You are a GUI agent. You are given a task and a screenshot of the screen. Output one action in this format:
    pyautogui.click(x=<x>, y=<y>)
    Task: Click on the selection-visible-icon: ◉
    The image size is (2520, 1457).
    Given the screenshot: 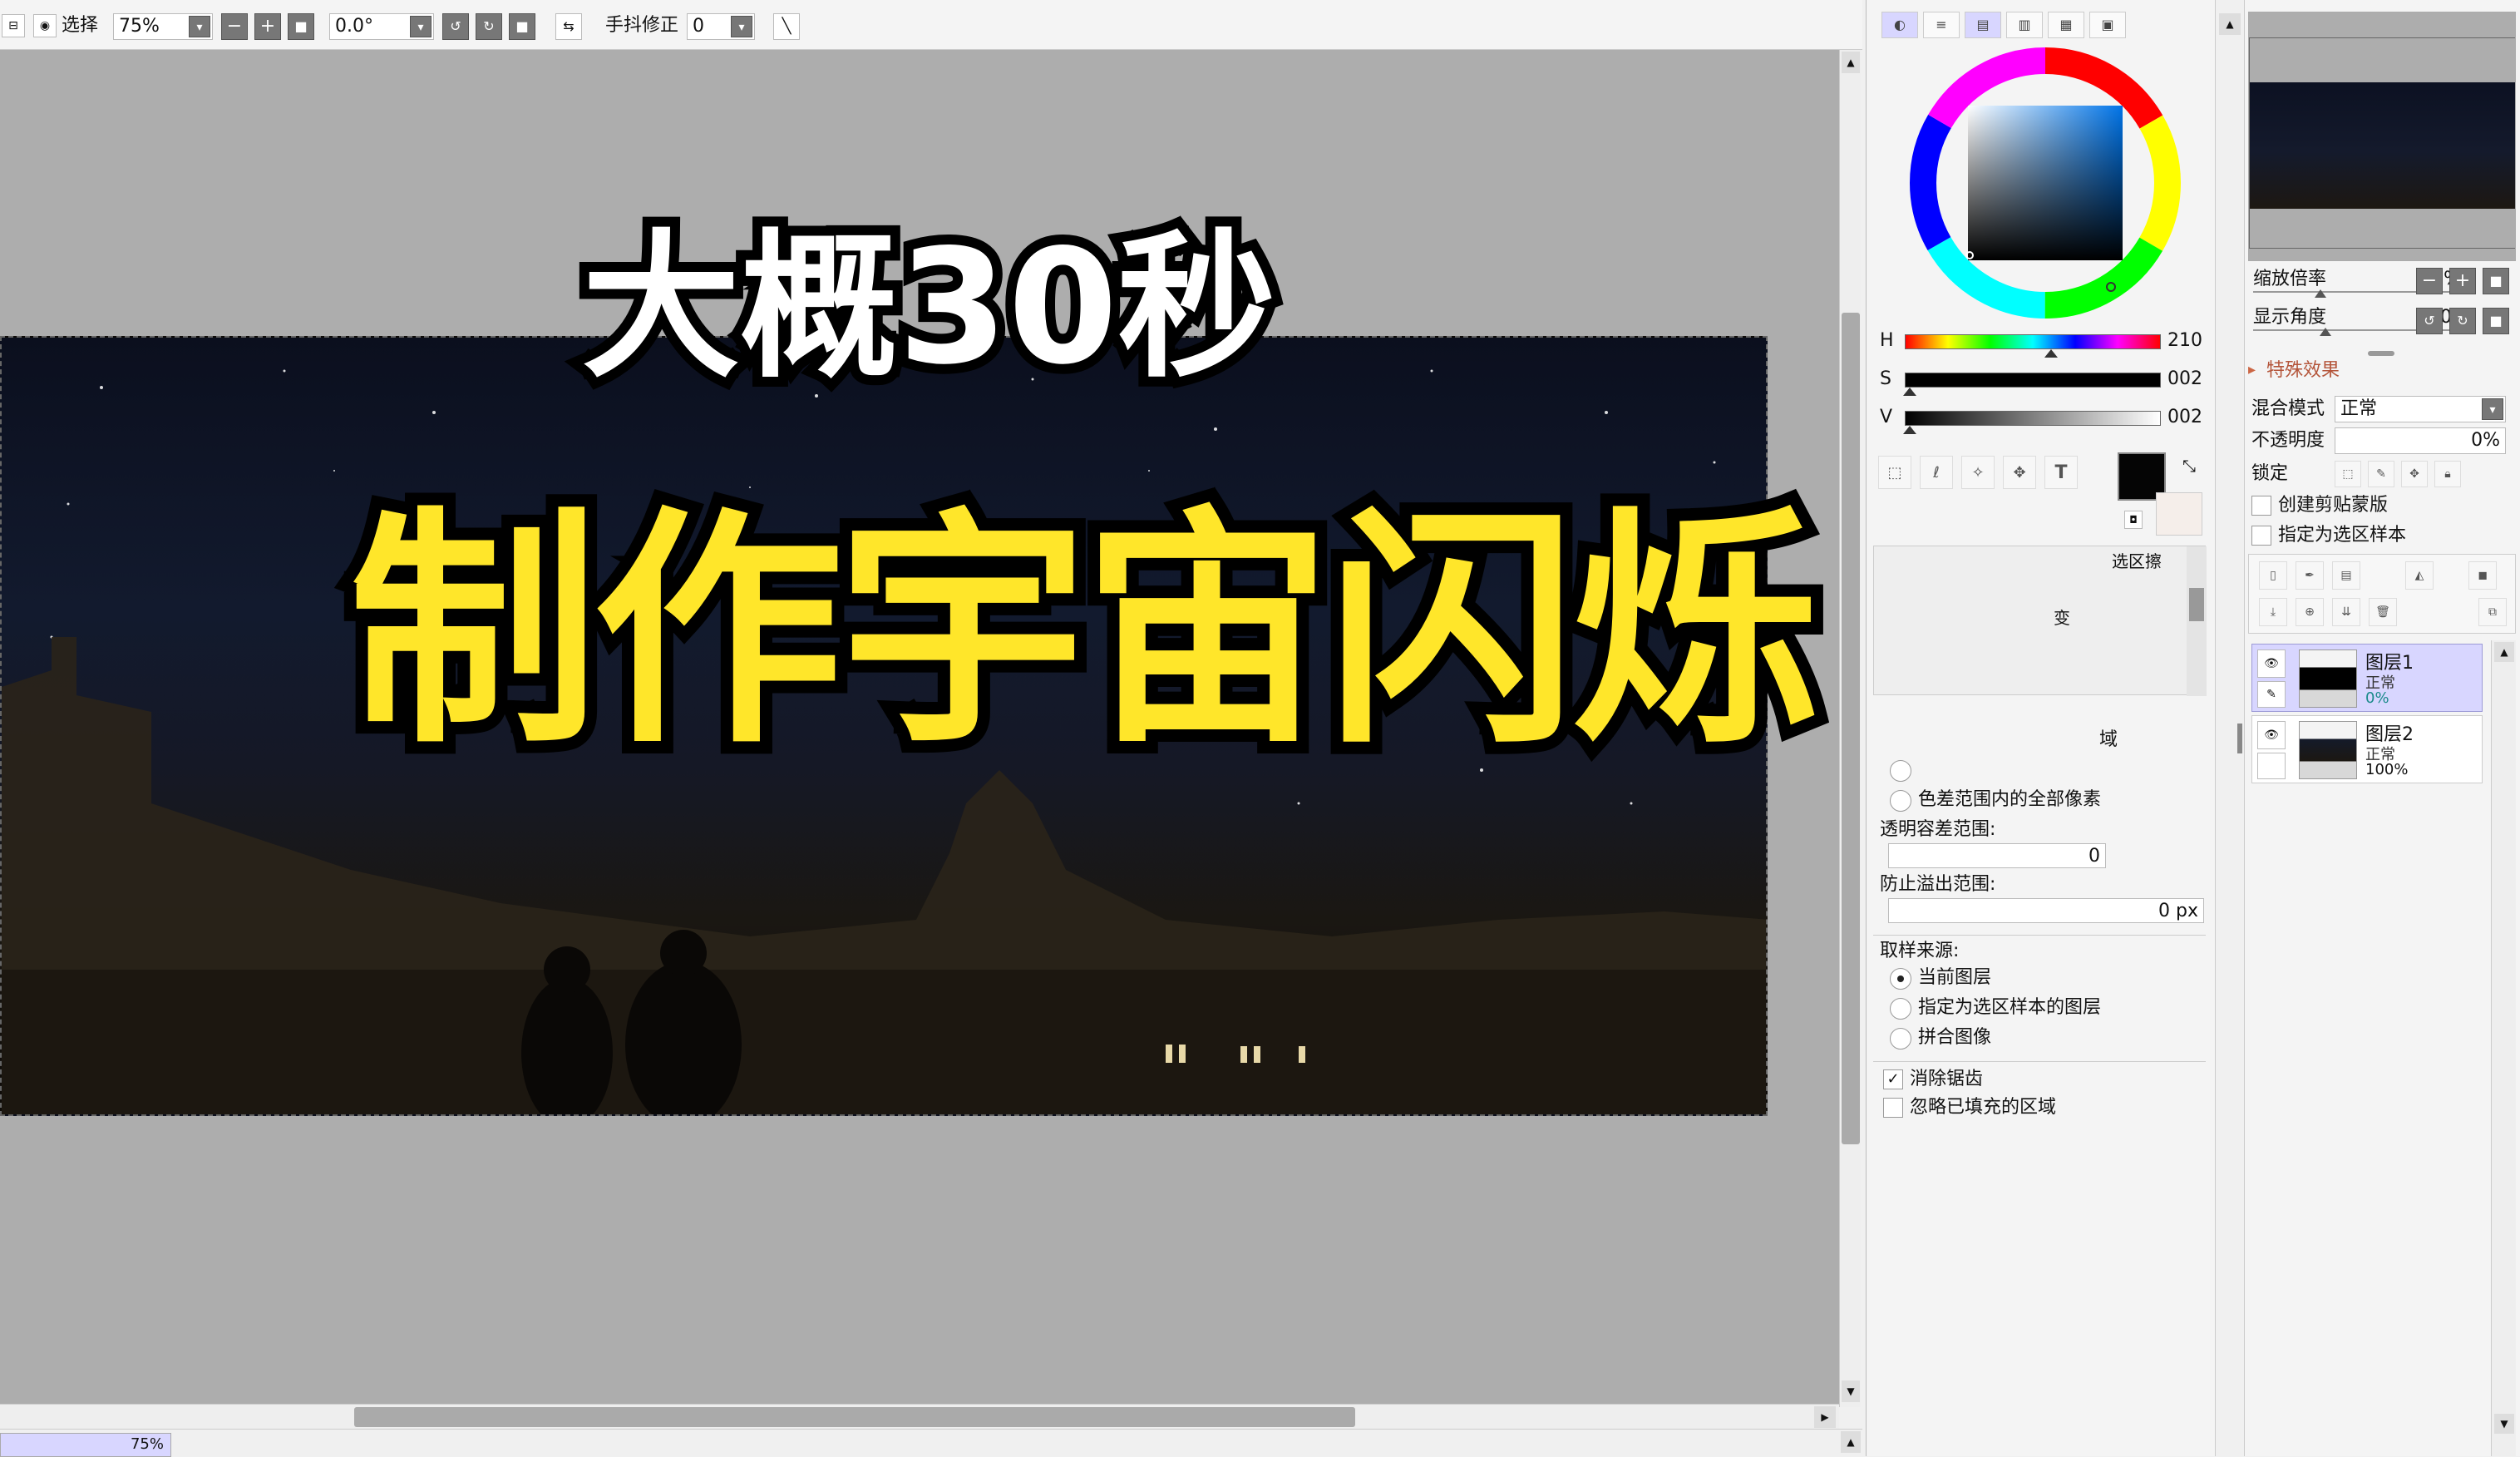 What is the action you would take?
    pyautogui.click(x=45, y=25)
    